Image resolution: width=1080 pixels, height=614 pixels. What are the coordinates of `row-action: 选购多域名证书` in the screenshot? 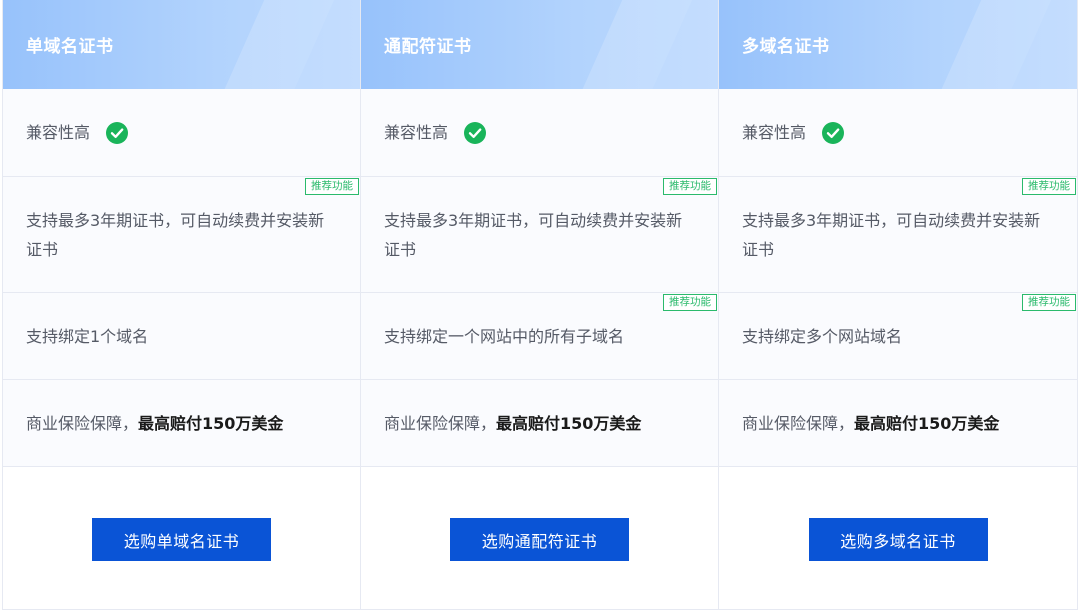 It's located at (898, 538).